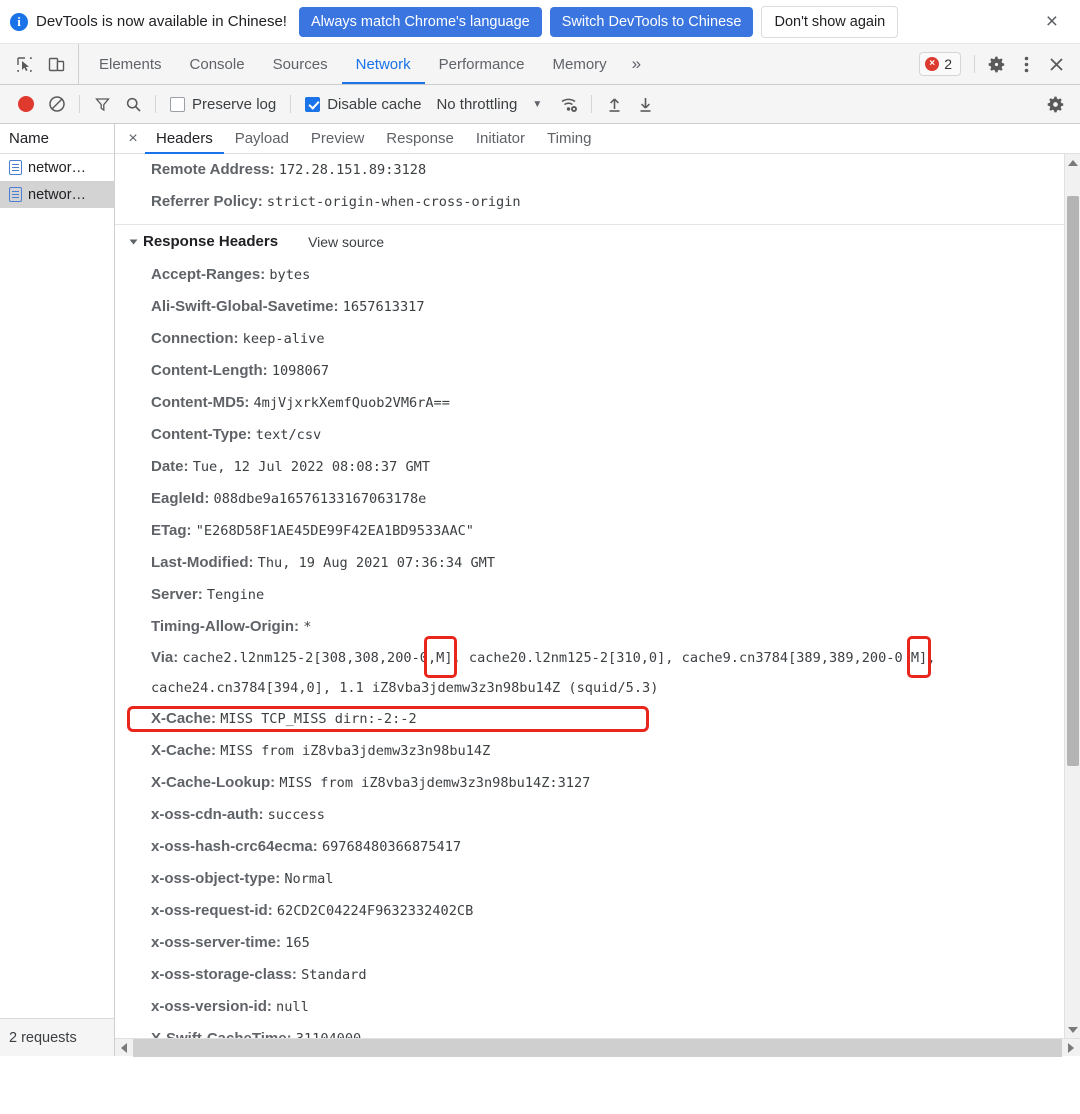  I want to click on more-tabs-icon: », so click(636, 64).